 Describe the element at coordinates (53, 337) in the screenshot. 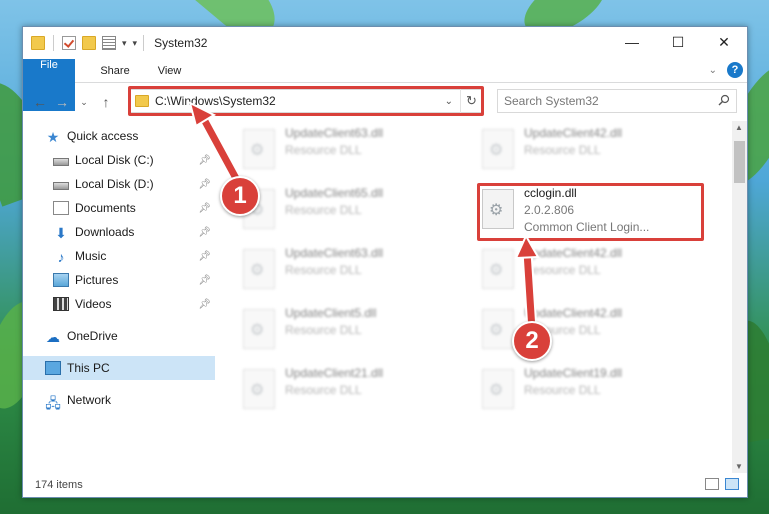

I see `onedrive-icon: ☁` at that location.